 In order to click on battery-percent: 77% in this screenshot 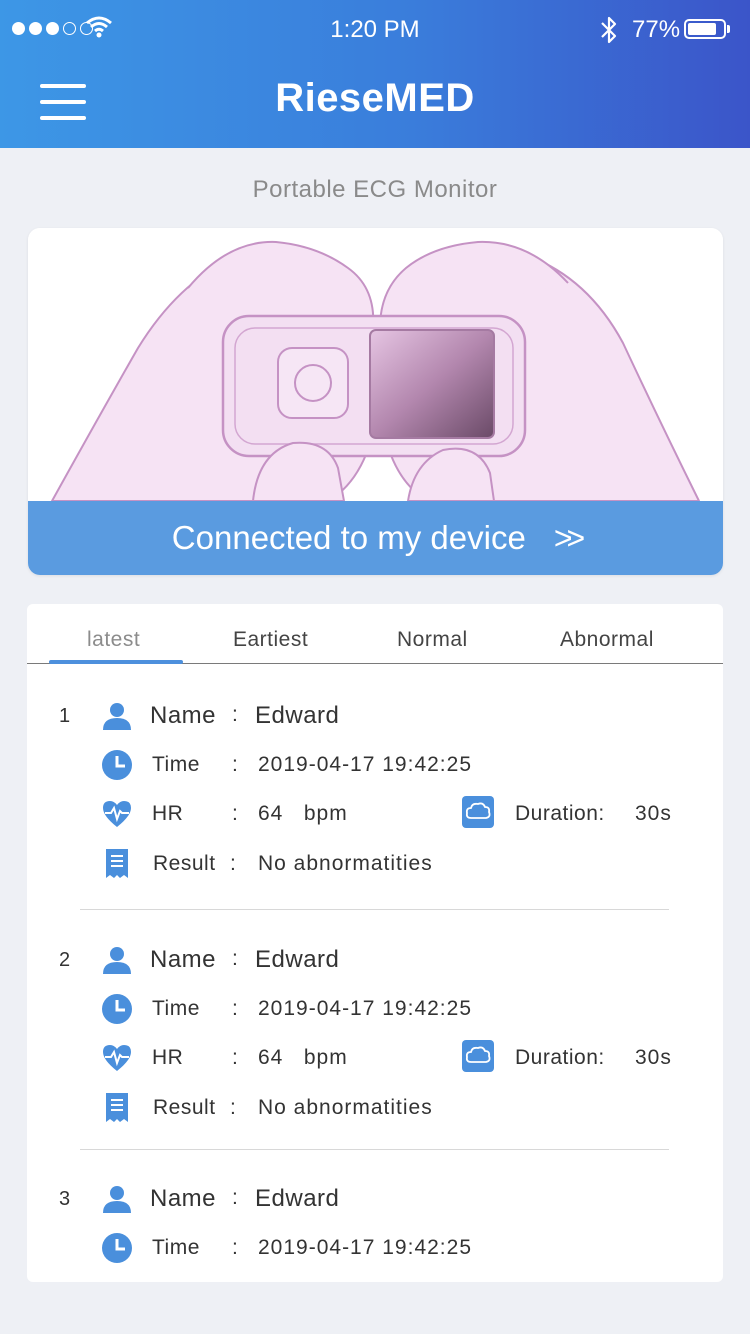, I will do `click(656, 29)`.